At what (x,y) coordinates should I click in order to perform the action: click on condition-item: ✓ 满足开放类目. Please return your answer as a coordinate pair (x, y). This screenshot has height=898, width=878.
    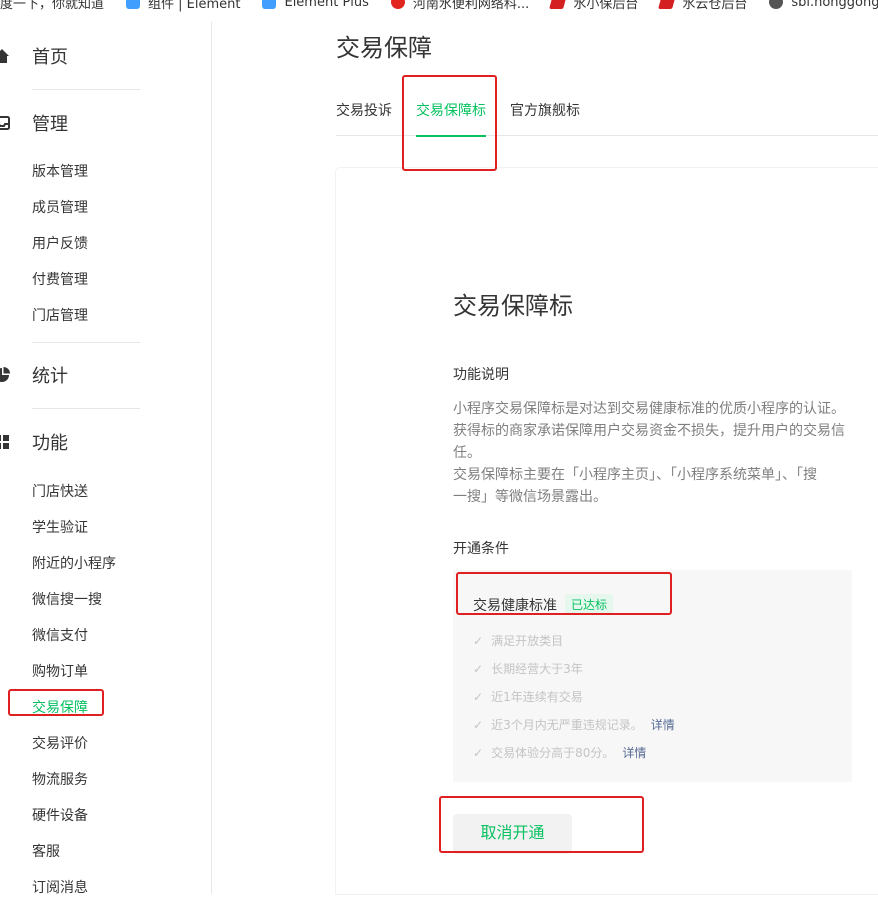
    Looking at the image, I should click on (518, 641).